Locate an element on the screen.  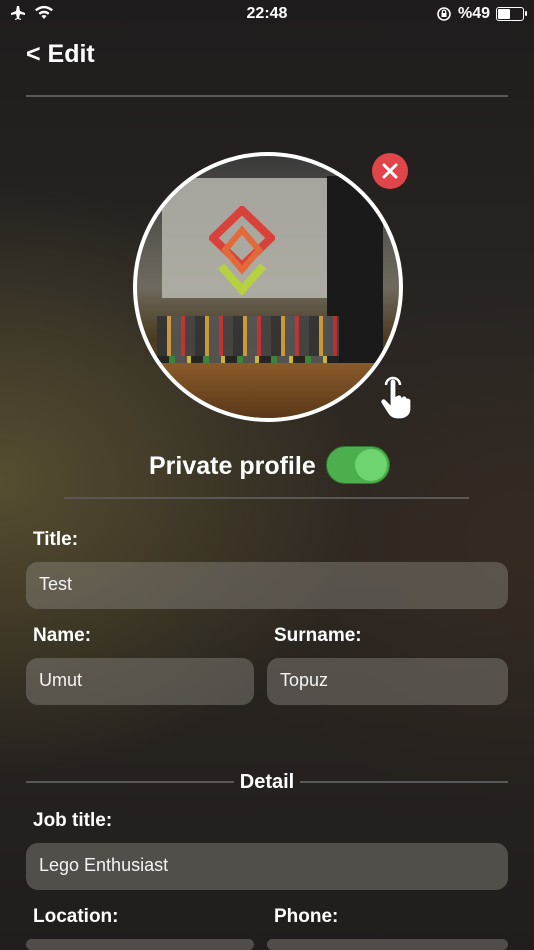
location-field is located at coordinates (140, 944).